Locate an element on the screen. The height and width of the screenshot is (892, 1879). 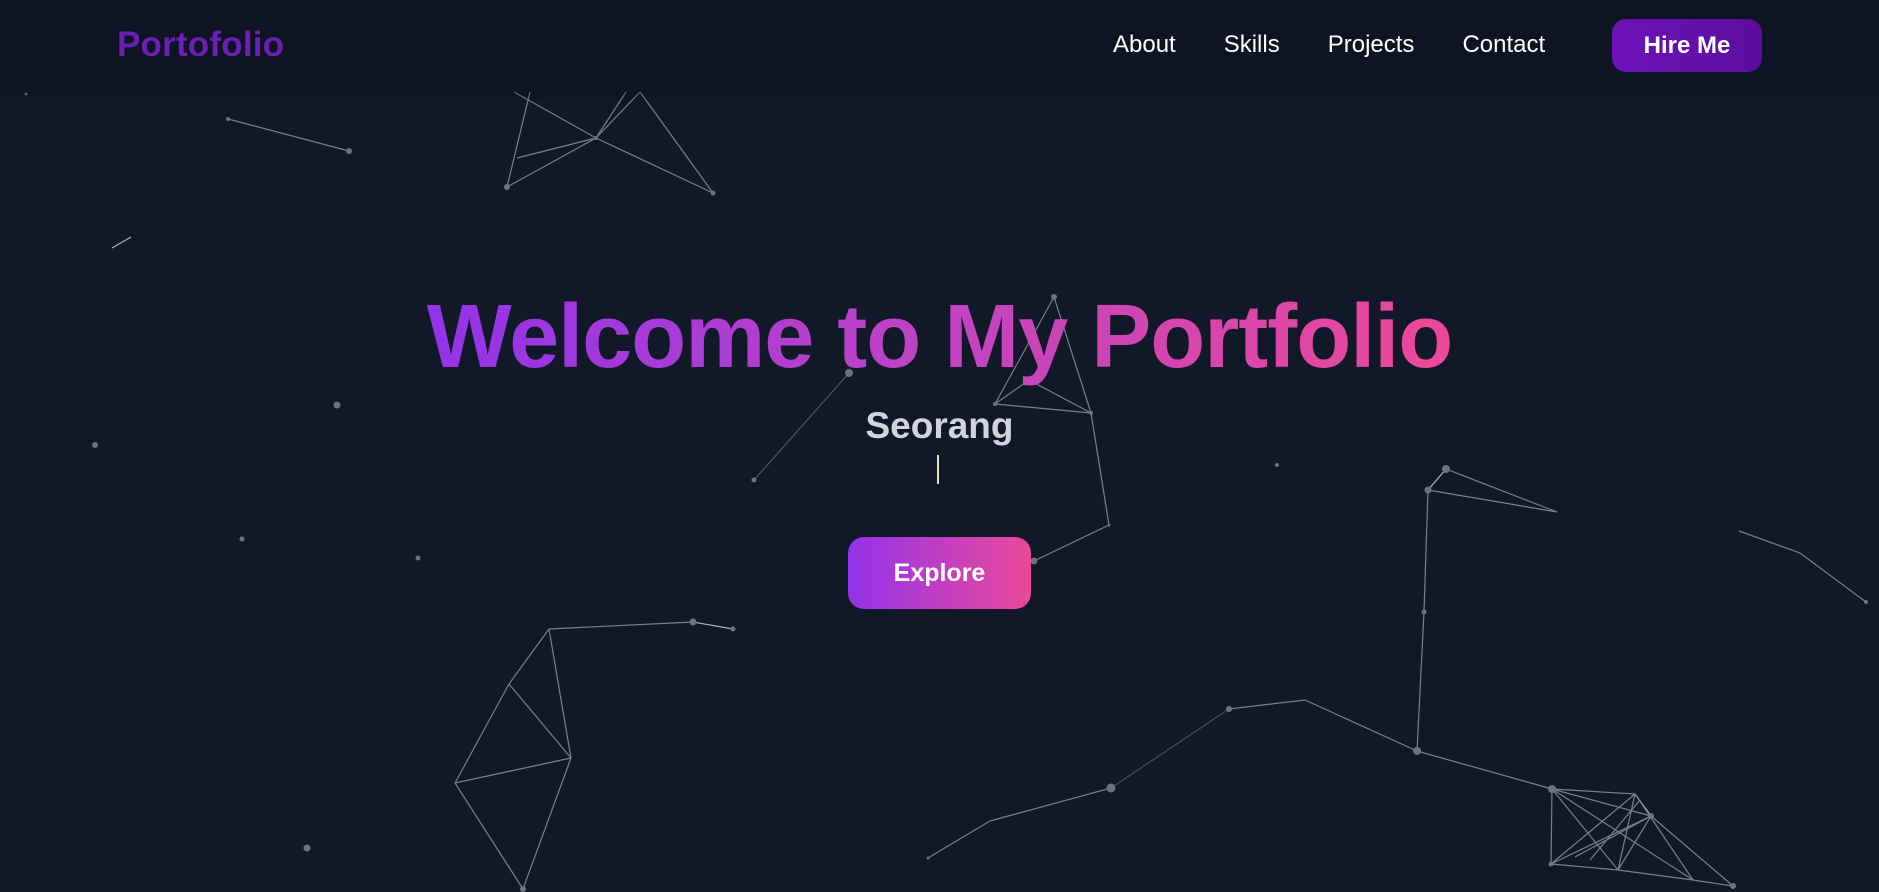
explore-button: Explore is located at coordinates (939, 573).